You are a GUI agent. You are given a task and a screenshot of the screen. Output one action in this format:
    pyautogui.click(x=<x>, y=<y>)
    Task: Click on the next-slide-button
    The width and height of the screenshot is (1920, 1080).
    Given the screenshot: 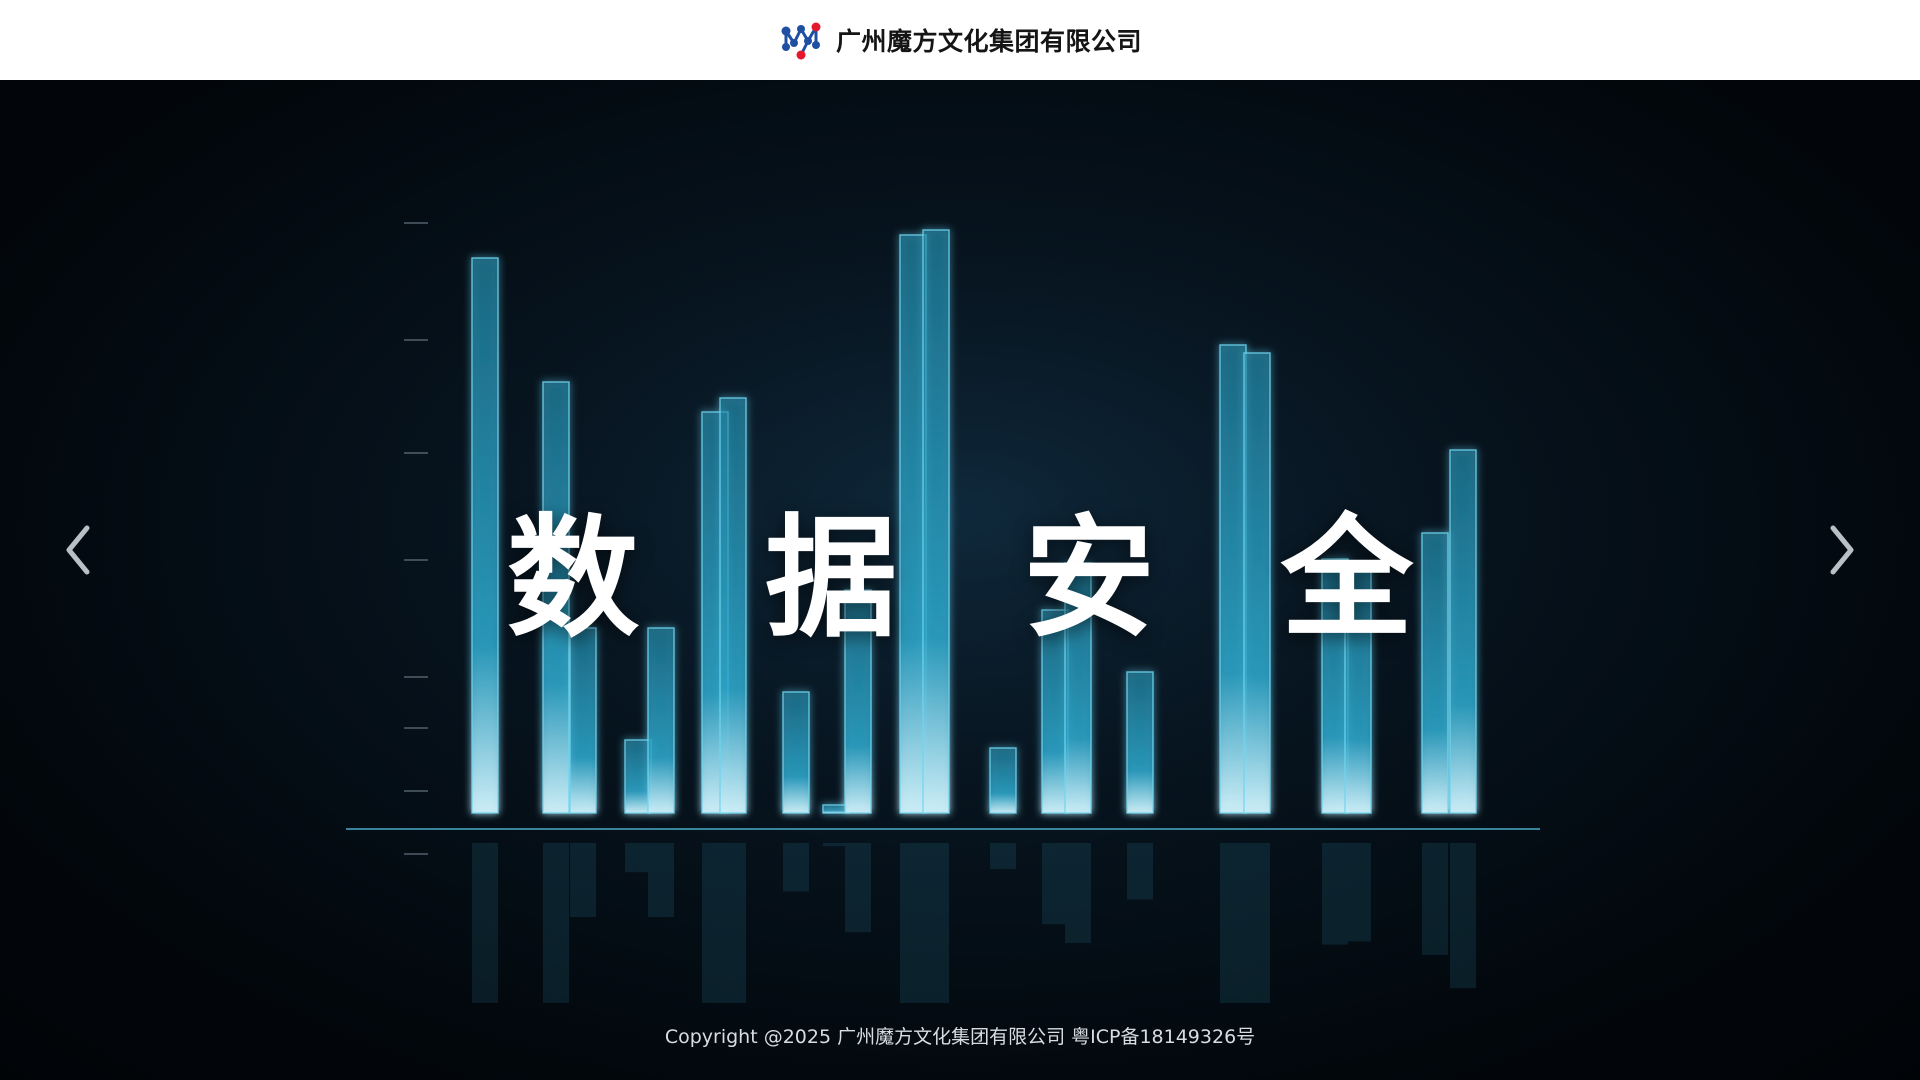 What is the action you would take?
    pyautogui.click(x=1841, y=550)
    